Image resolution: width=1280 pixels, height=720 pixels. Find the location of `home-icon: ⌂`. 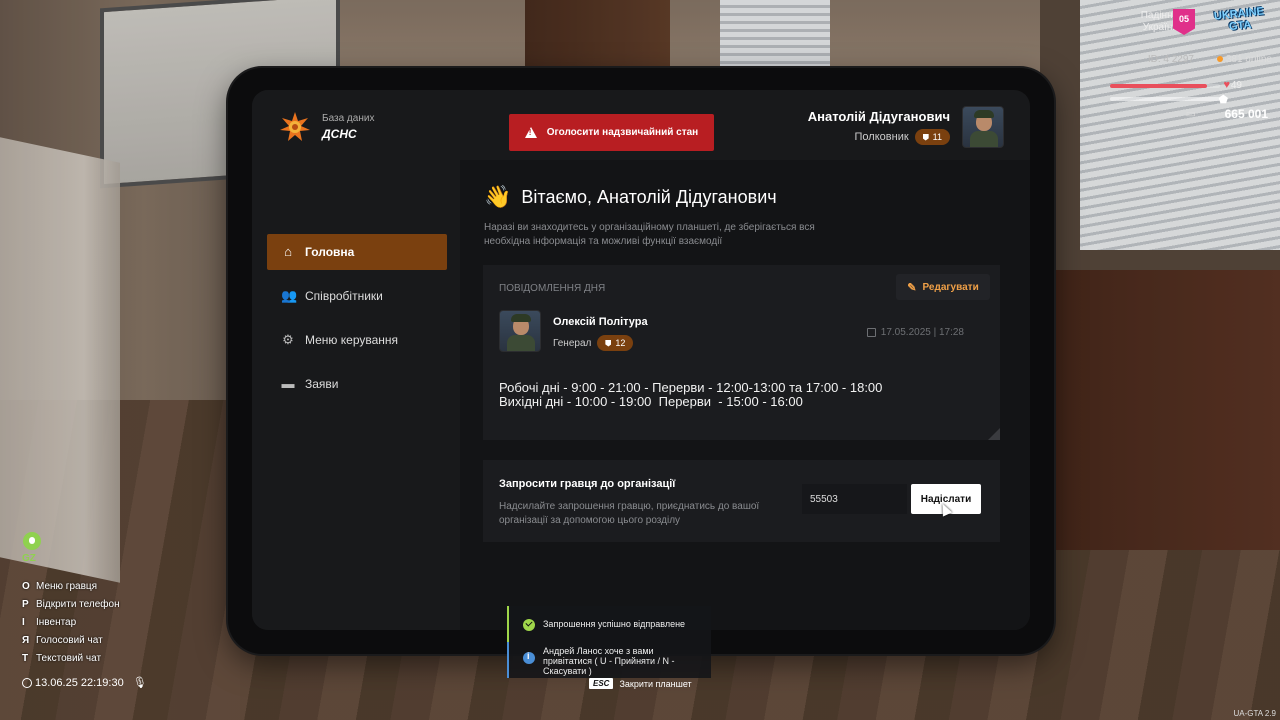

home-icon: ⌂ is located at coordinates (288, 251).